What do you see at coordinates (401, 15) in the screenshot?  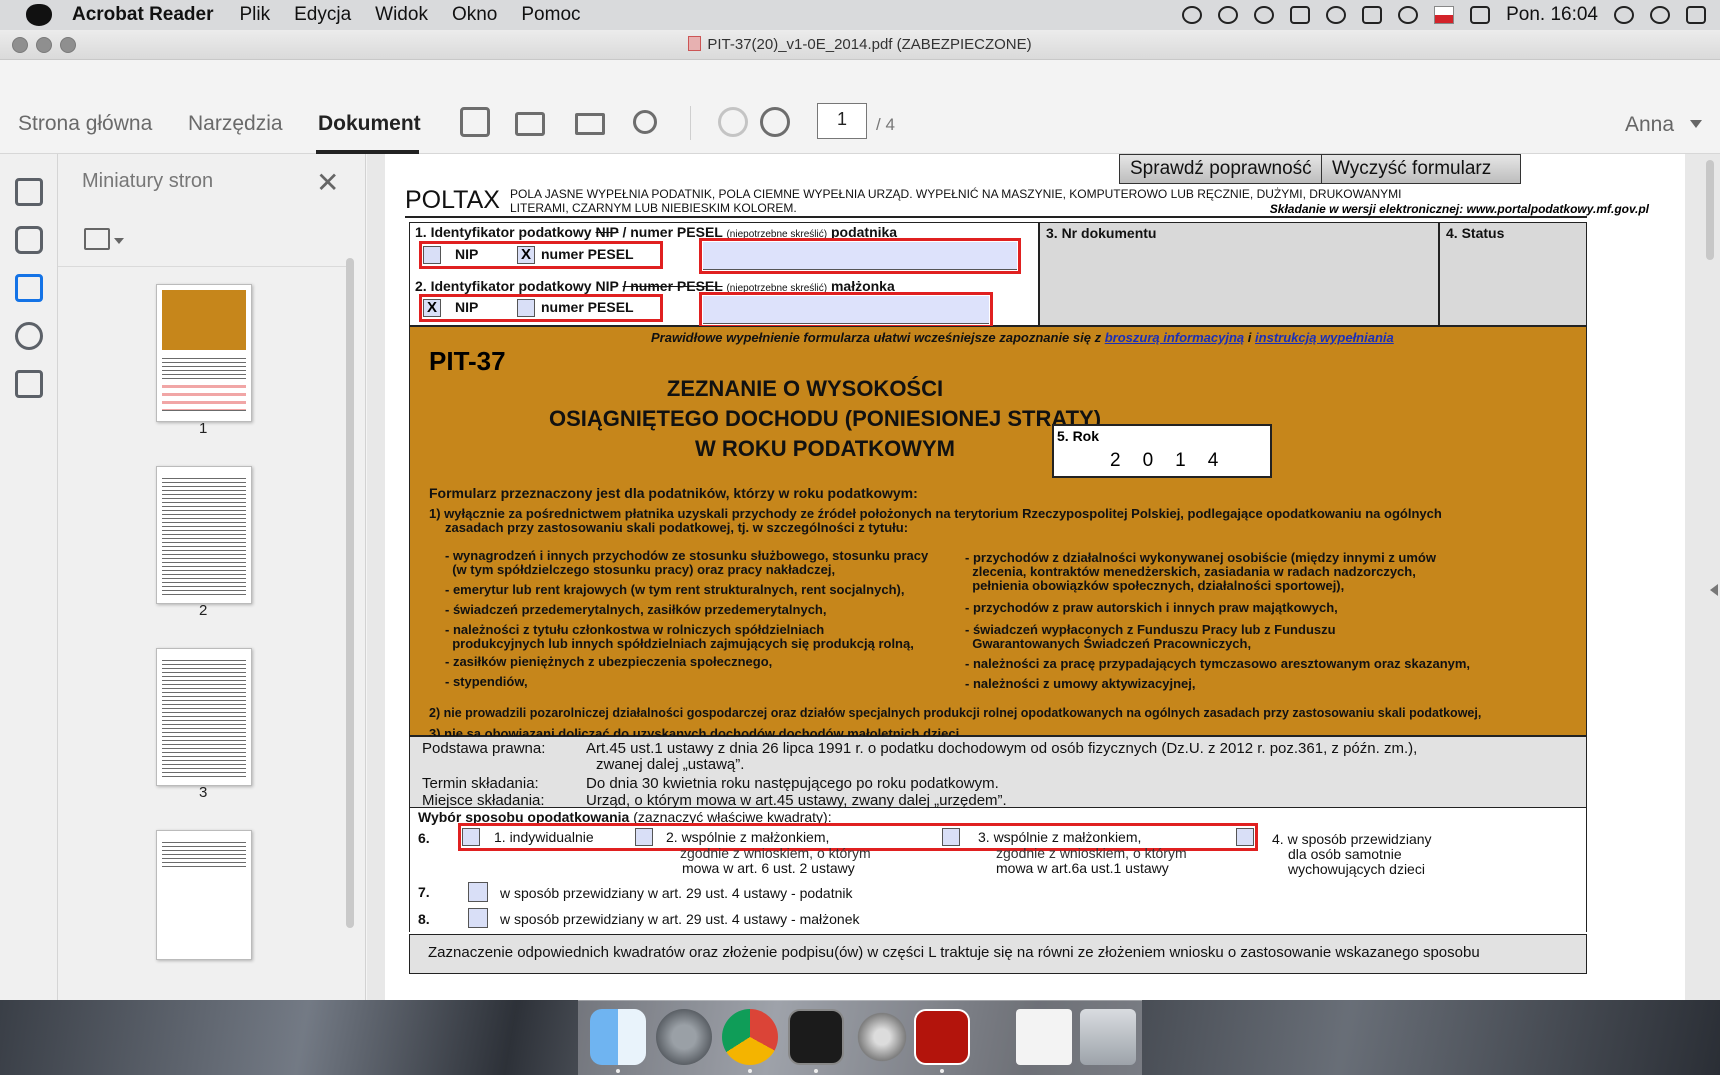 I see `menu-view: Widok` at bounding box center [401, 15].